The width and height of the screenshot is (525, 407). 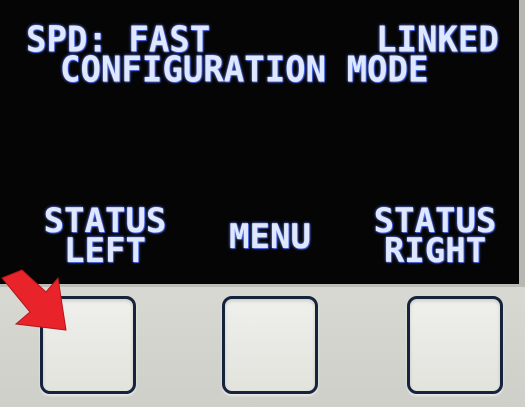 What do you see at coordinates (105, 236) in the screenshot?
I see `softkey-label-left: STATUS LEFT` at bounding box center [105, 236].